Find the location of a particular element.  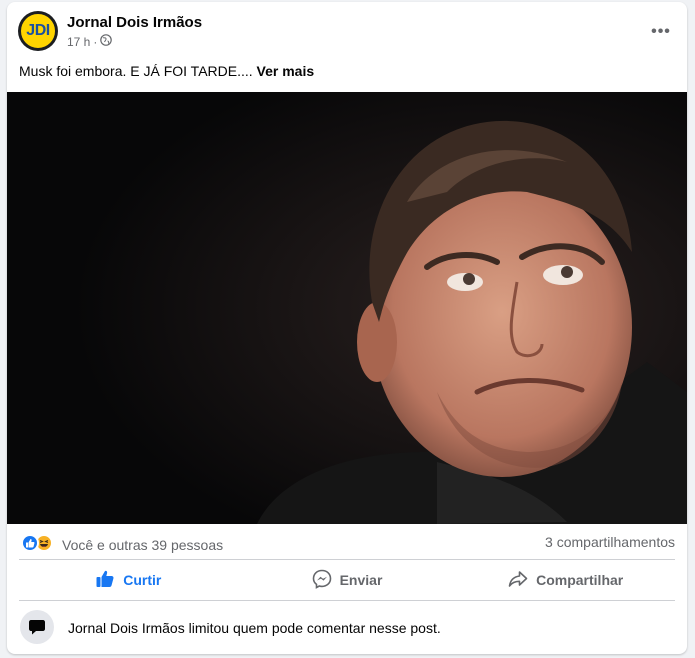

avatar-logo: JDI is located at coordinates (38, 31).